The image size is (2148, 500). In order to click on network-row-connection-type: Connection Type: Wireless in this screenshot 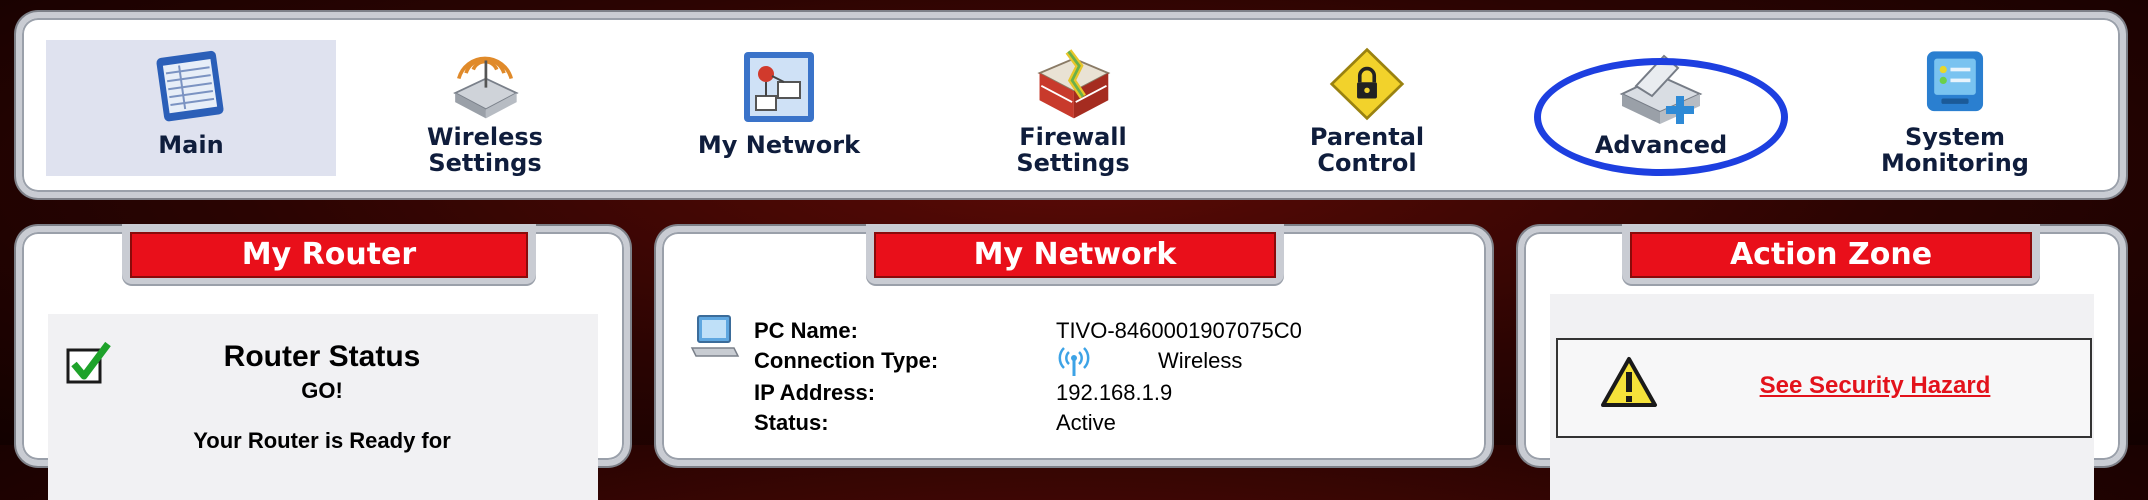, I will do `click(998, 361)`.